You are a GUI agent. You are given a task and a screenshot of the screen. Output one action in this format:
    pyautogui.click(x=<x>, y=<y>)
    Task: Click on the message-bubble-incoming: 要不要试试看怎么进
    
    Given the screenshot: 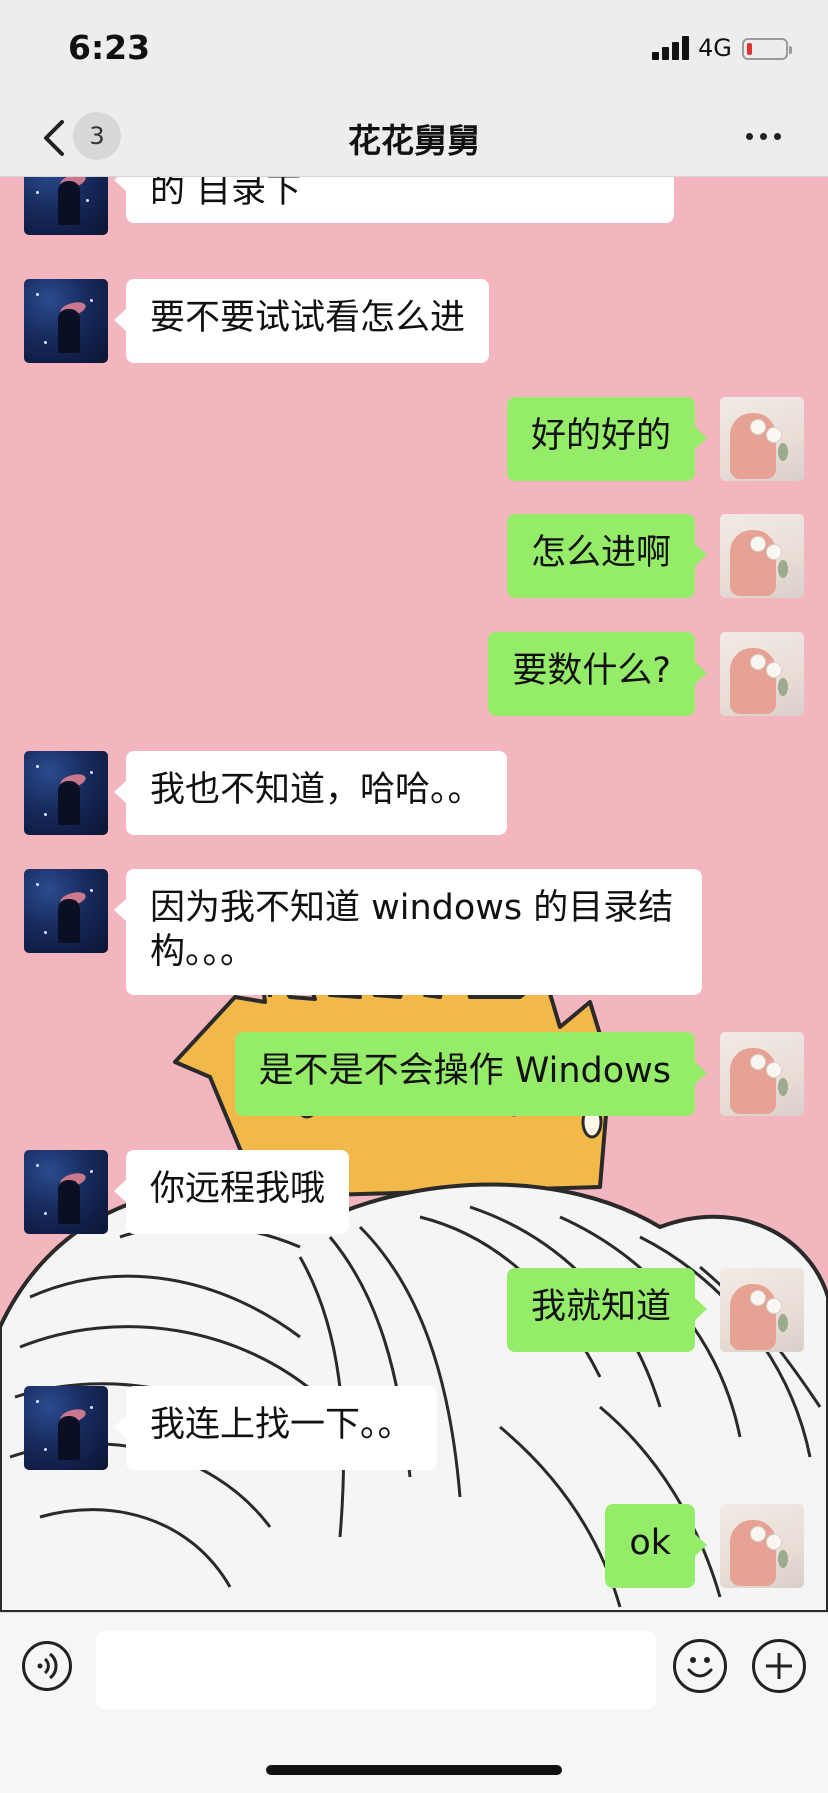 What is the action you would take?
    pyautogui.click(x=301, y=321)
    